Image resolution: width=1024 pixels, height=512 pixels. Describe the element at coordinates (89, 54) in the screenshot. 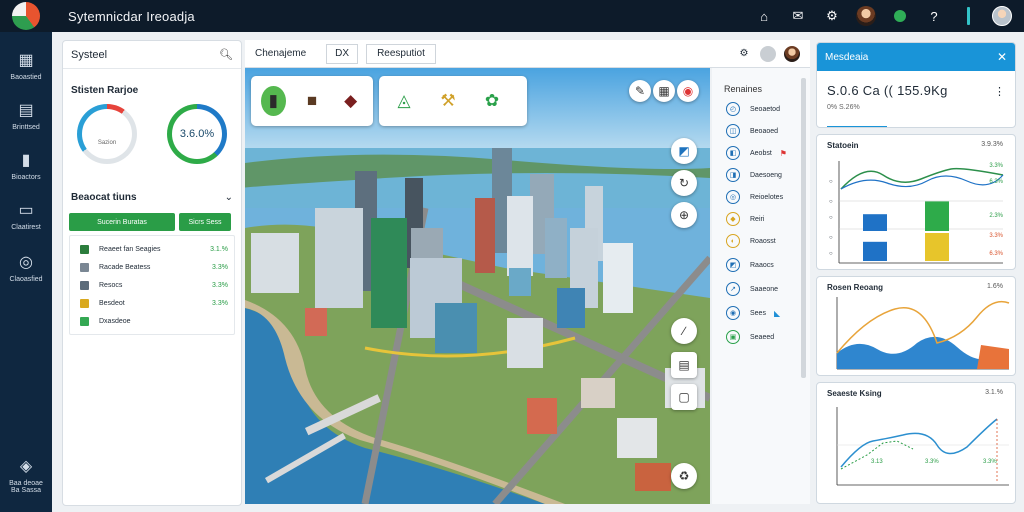

I see `left-panel-title: Systeel` at that location.